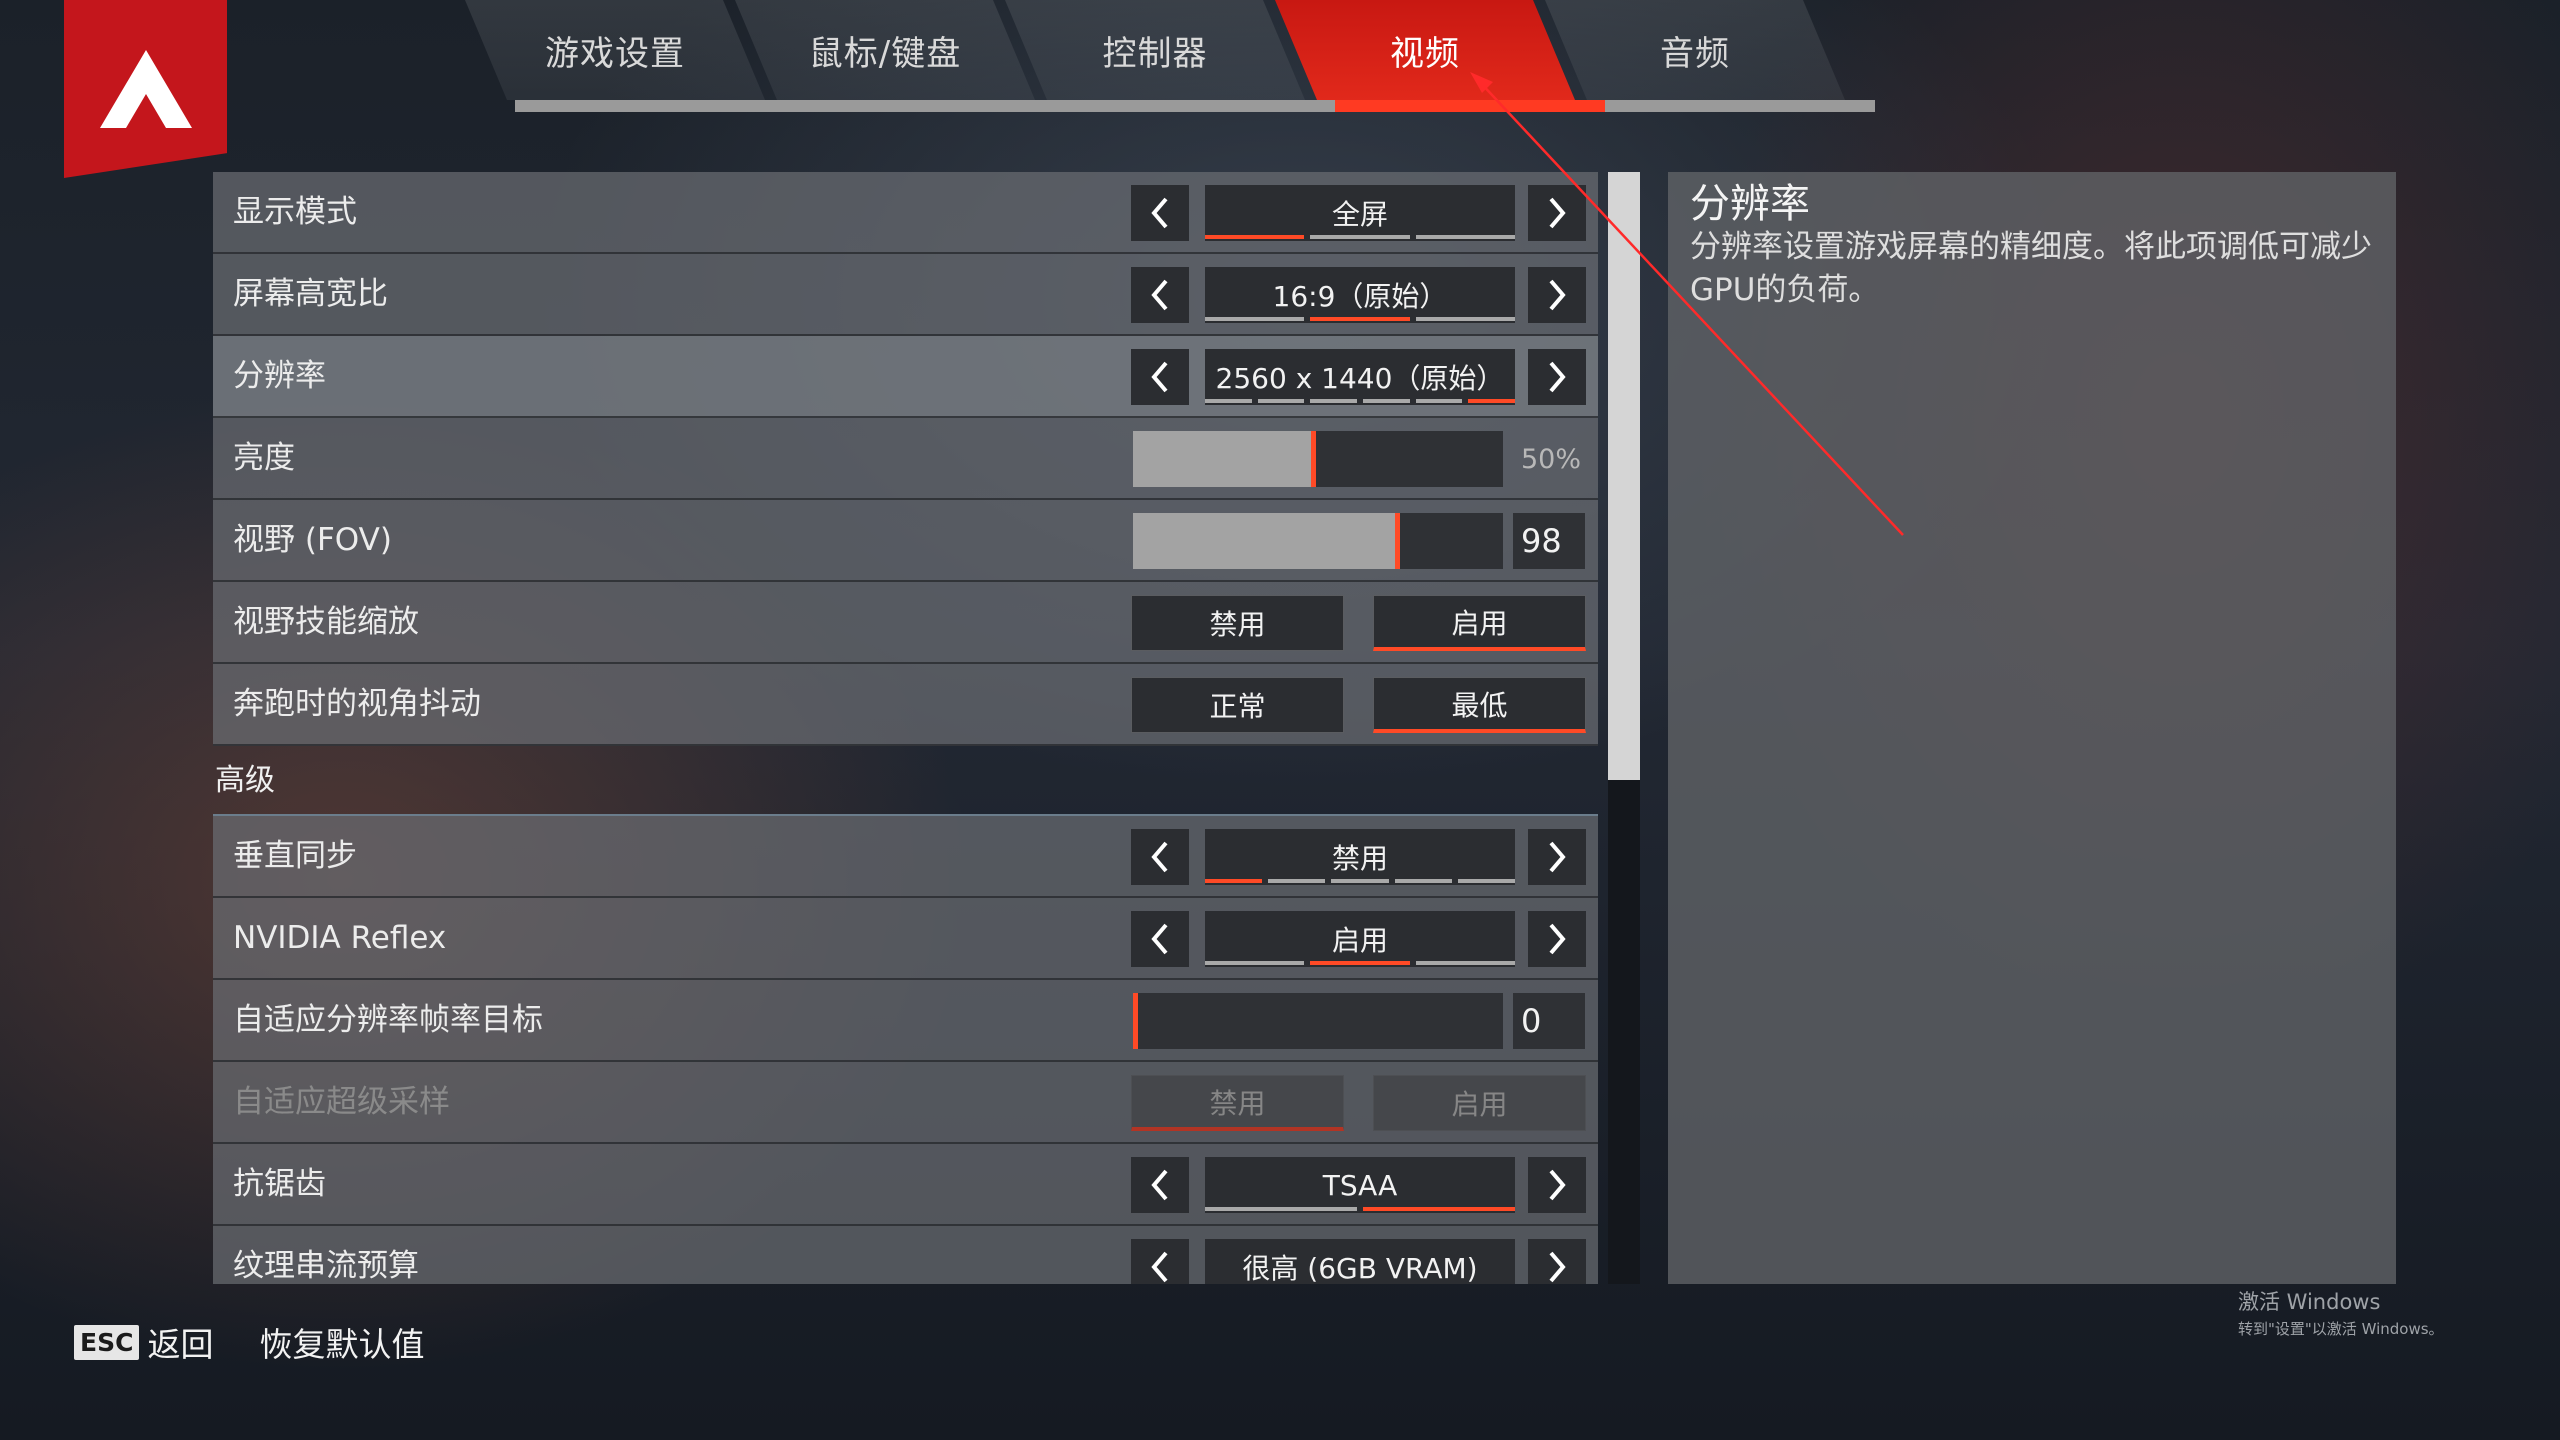 The width and height of the screenshot is (2560, 1440). Describe the element at coordinates (326, 622) in the screenshot. I see `setting-label: 视野技能缩放` at that location.